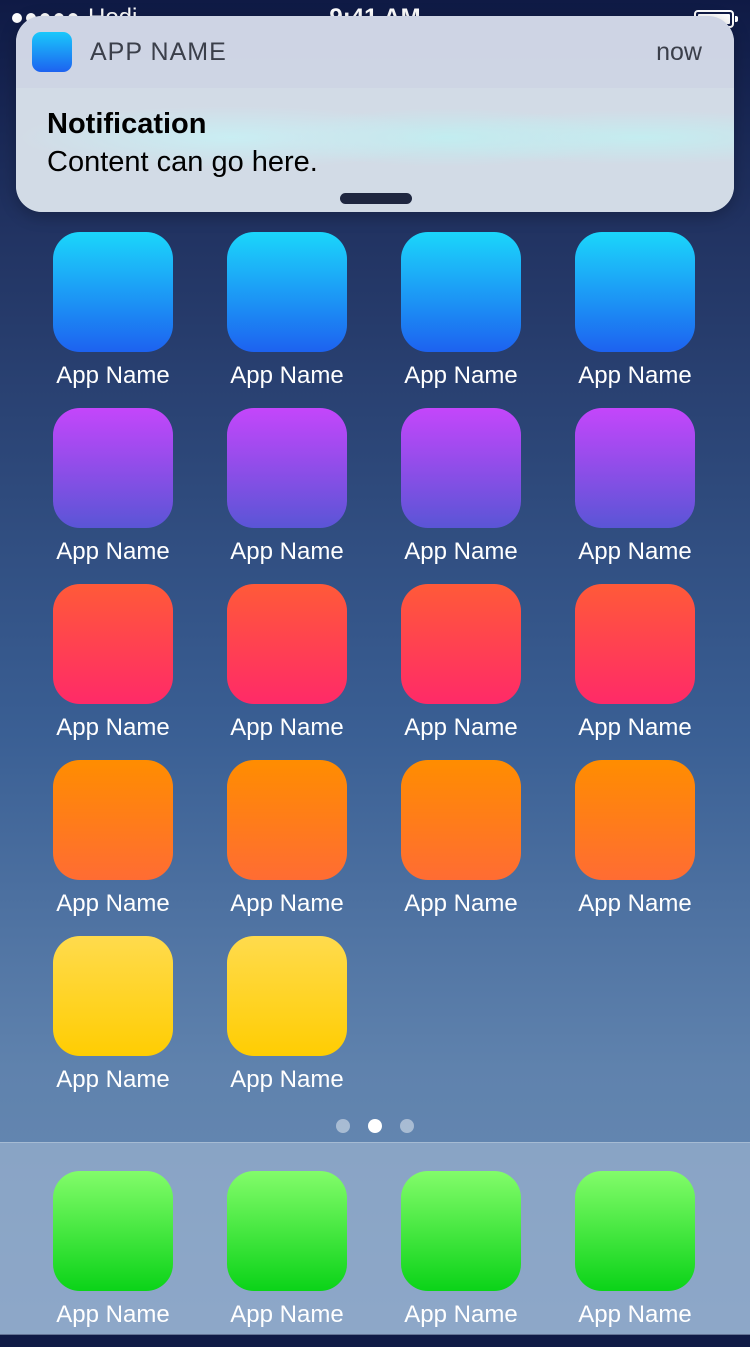 This screenshot has width=750, height=1347. What do you see at coordinates (52, 52) in the screenshot?
I see `notification-app-icon` at bounding box center [52, 52].